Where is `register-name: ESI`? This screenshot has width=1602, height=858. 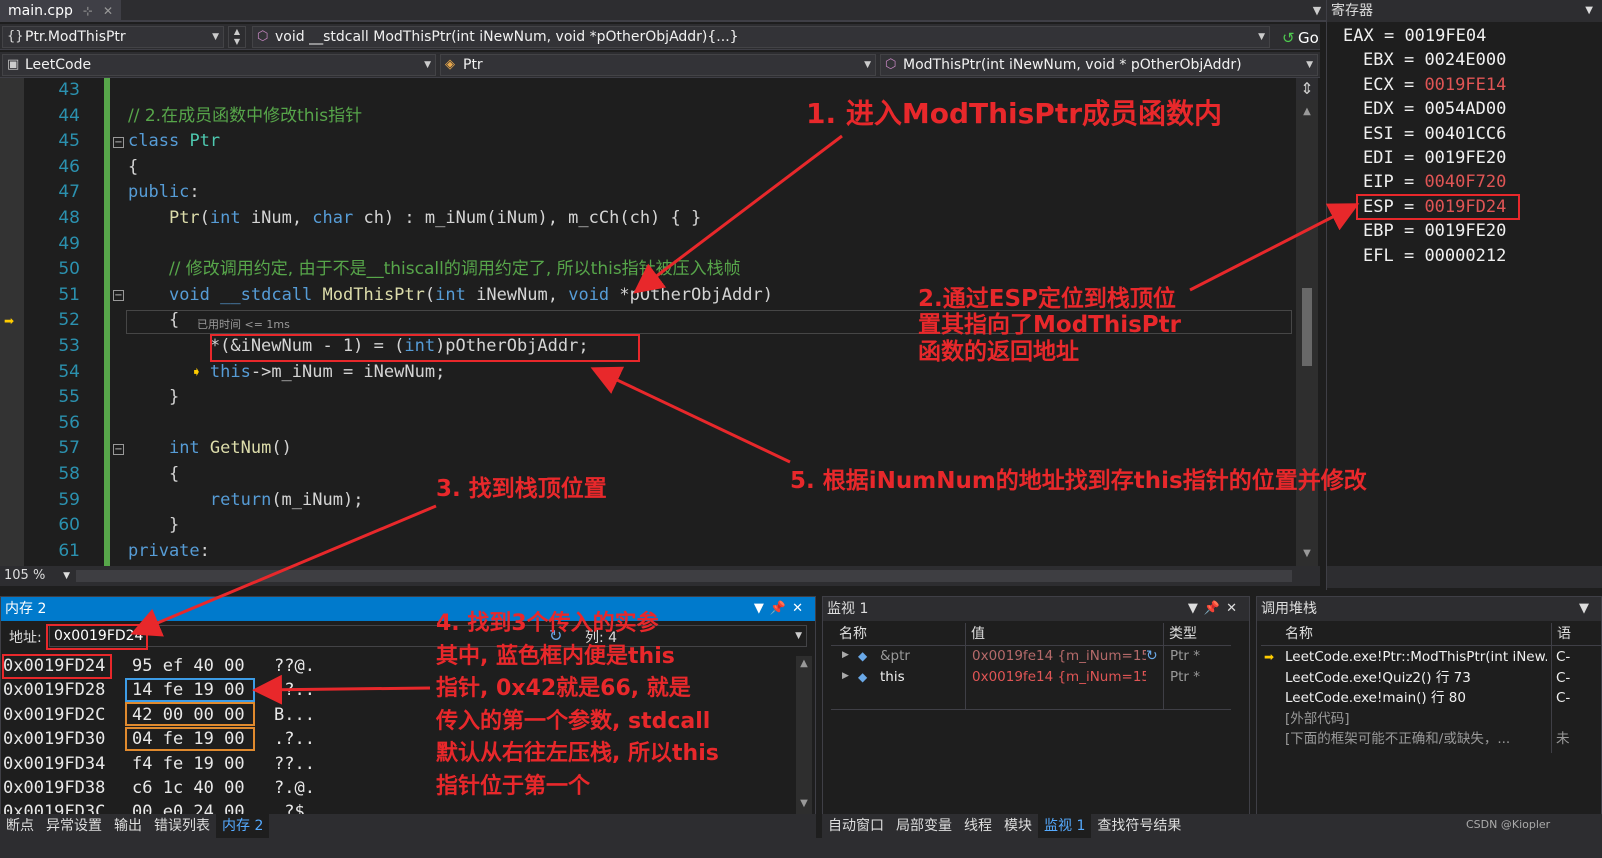 register-name: ESI is located at coordinates (1378, 133).